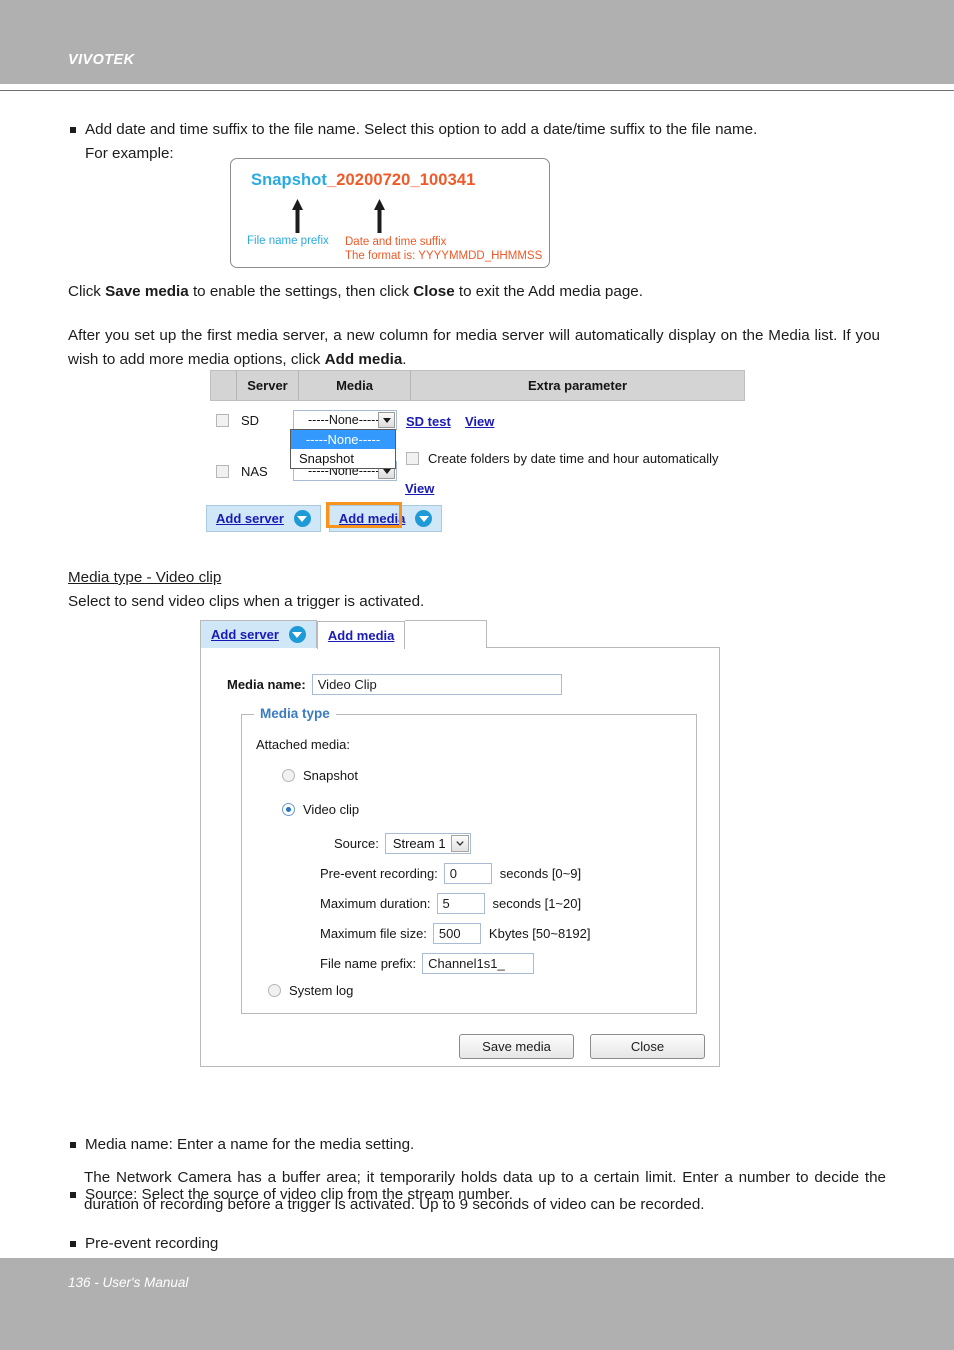 This screenshot has height=1350, width=954. What do you see at coordinates (436, 684) in the screenshot?
I see `media-name-input` at bounding box center [436, 684].